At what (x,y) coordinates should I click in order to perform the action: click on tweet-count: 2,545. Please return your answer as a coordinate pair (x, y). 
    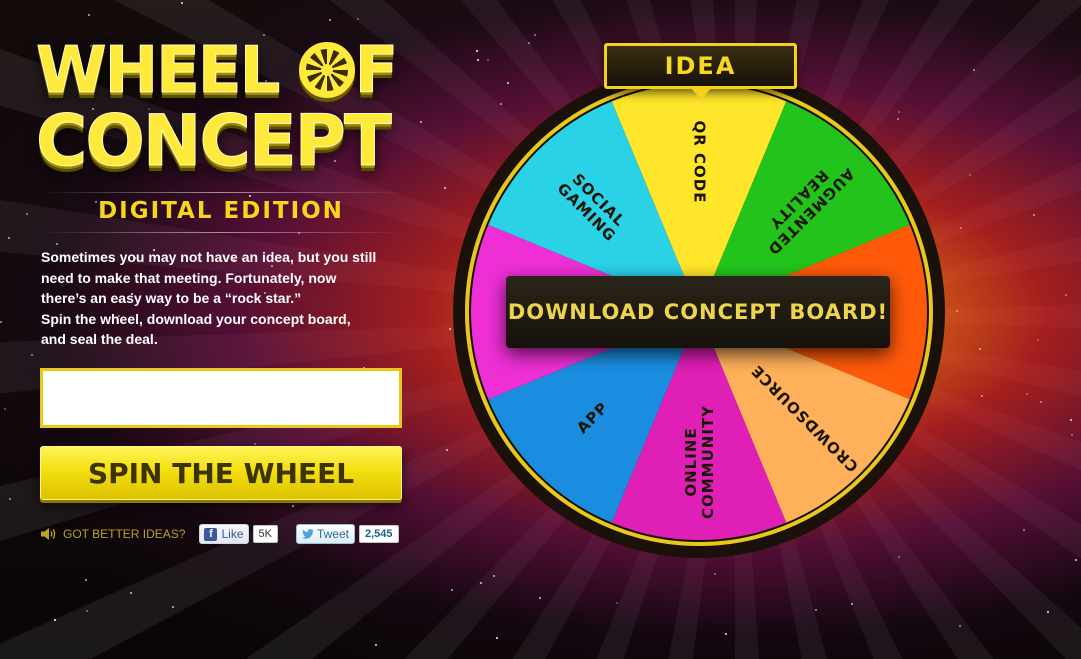
    Looking at the image, I should click on (378, 534).